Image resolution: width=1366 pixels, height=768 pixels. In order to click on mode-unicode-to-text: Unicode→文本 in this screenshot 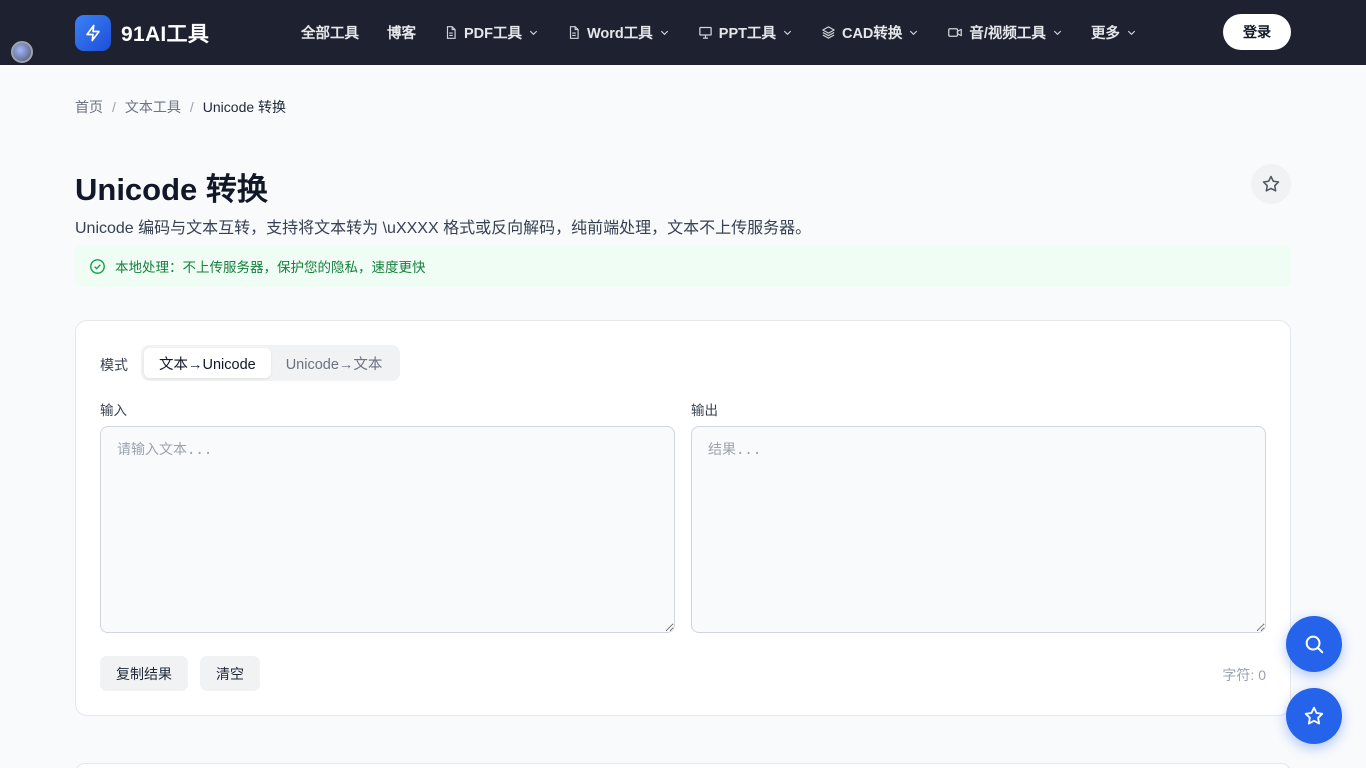, I will do `click(334, 363)`.